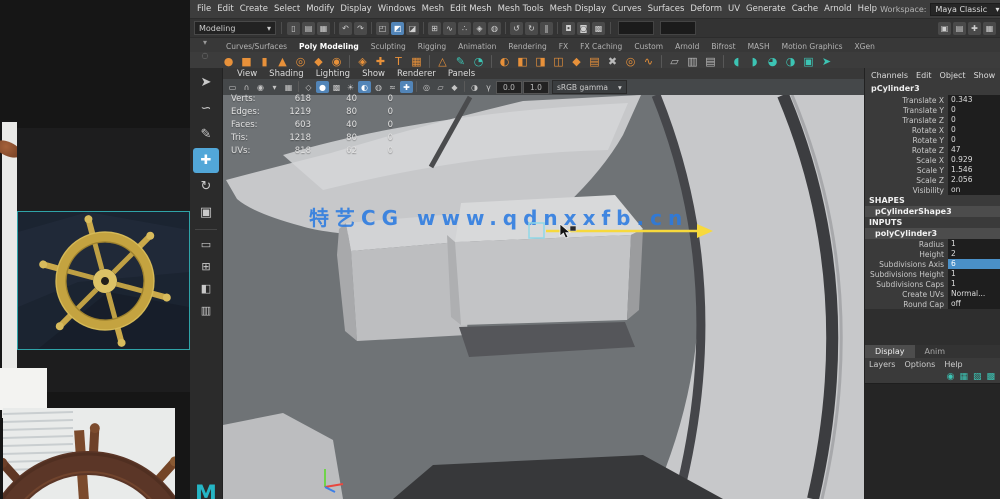  I want to click on menu-item: UV, so click(734, 9).